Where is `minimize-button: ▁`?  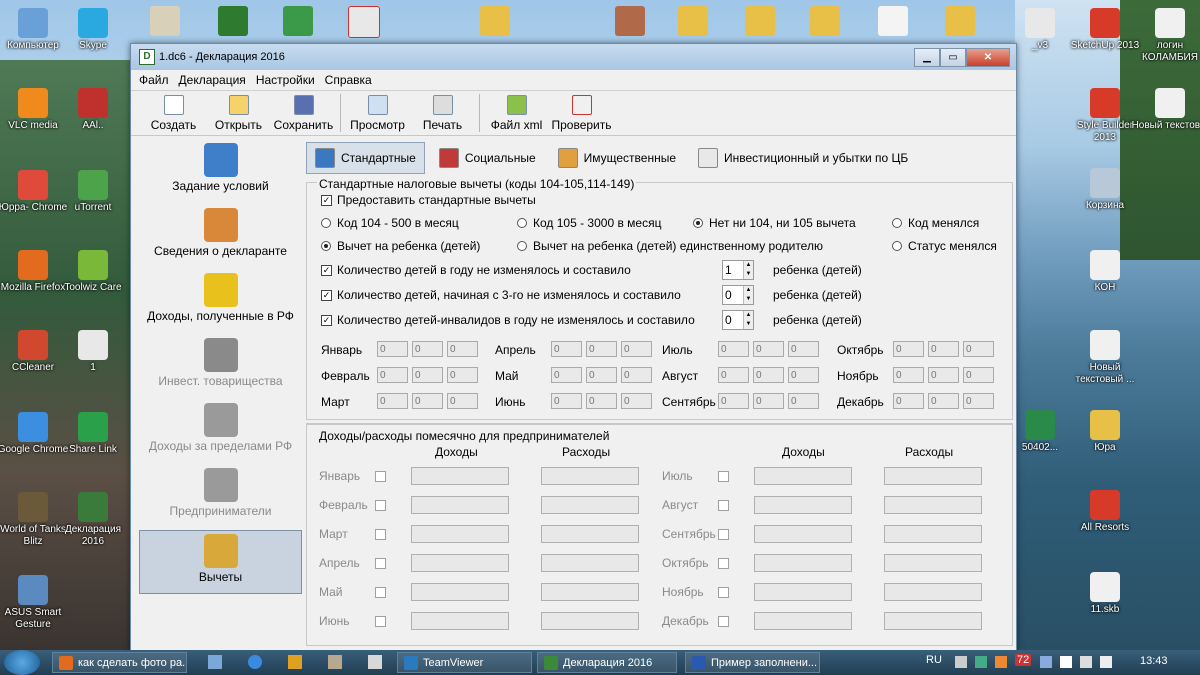 minimize-button: ▁ is located at coordinates (927, 57).